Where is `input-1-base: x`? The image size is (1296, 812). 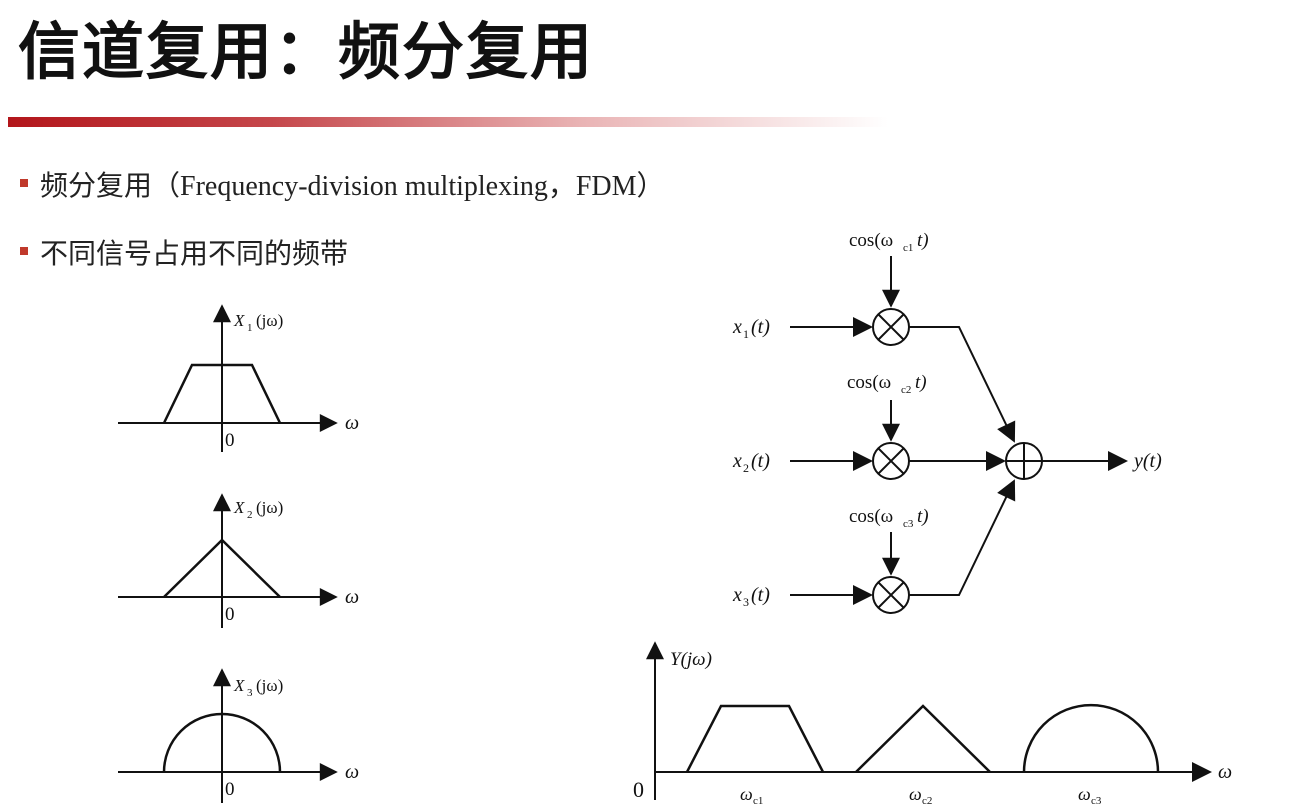
input-1-base: x is located at coordinates (737, 327).